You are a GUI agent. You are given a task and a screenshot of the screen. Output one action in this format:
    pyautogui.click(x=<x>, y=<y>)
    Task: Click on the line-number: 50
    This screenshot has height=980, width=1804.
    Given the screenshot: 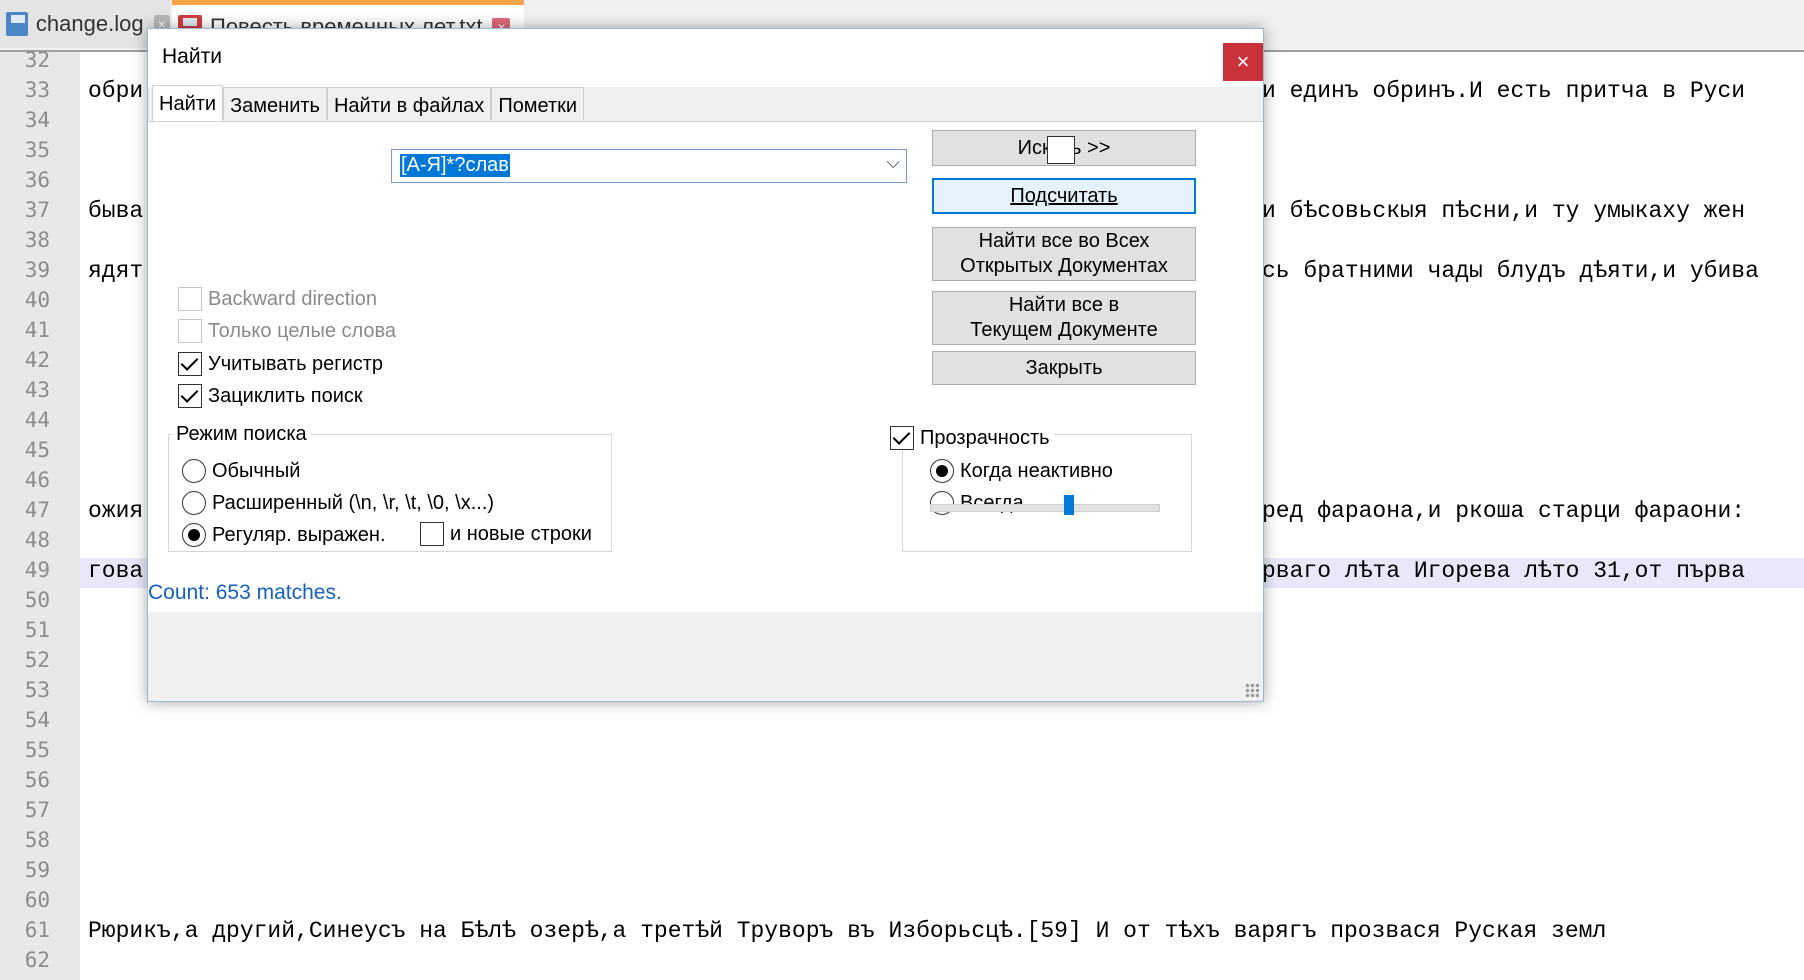 What is the action you would take?
    pyautogui.click(x=37, y=600)
    